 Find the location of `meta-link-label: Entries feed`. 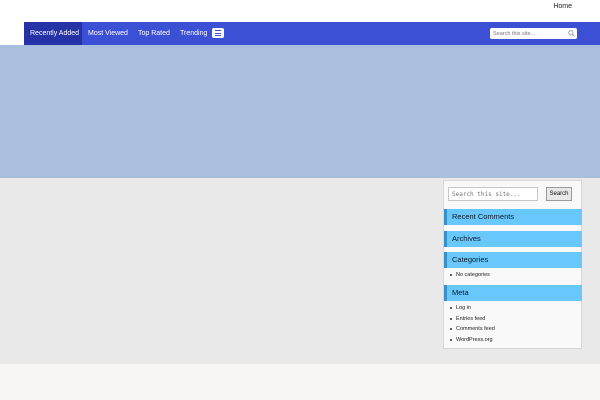

meta-link-label: Entries feed is located at coordinates (470, 319).